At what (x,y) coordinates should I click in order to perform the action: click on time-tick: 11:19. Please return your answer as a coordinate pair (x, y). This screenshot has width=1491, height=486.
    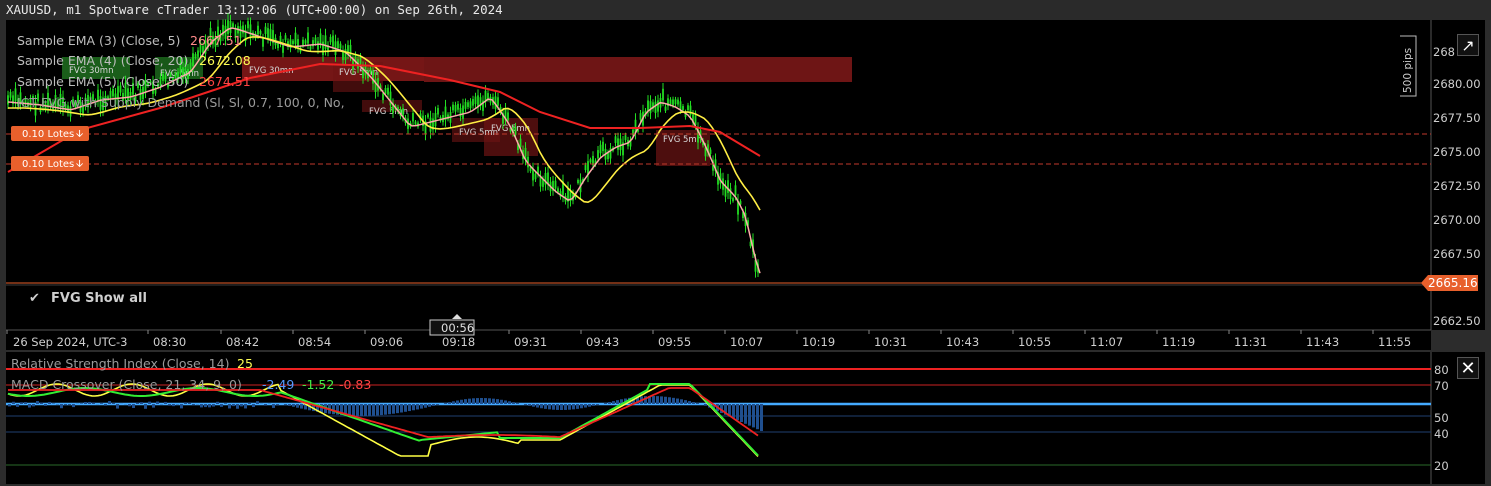
    Looking at the image, I should click on (1178, 342).